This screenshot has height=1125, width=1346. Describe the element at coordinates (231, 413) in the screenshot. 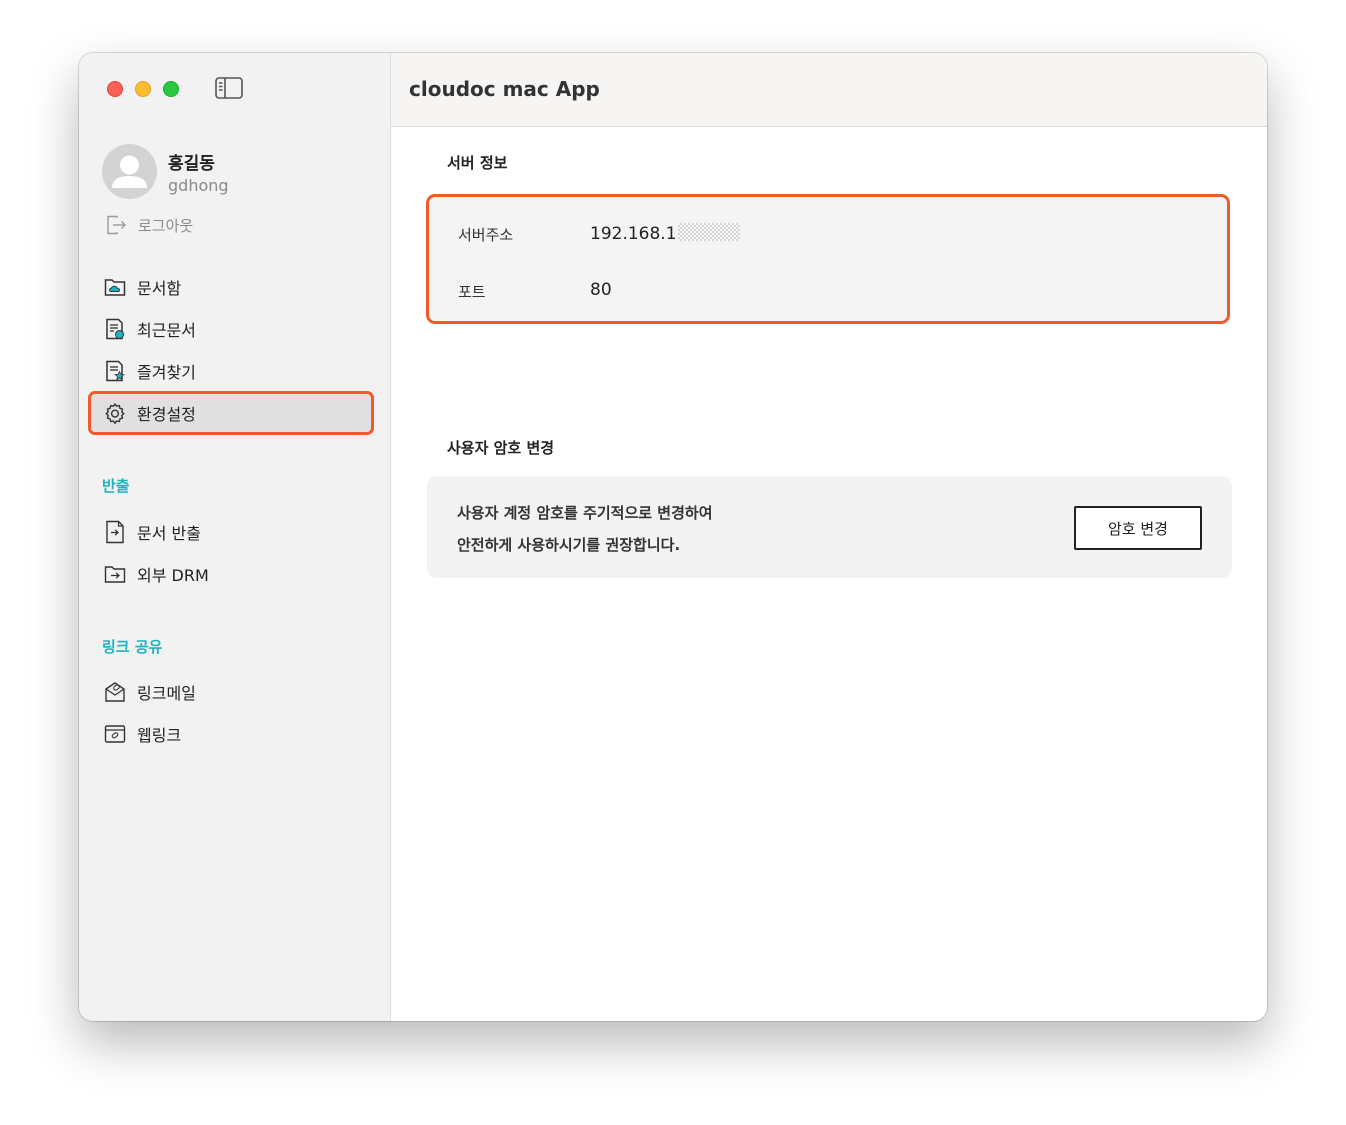

I see `sidebar-item-settings: 환경설정` at that location.